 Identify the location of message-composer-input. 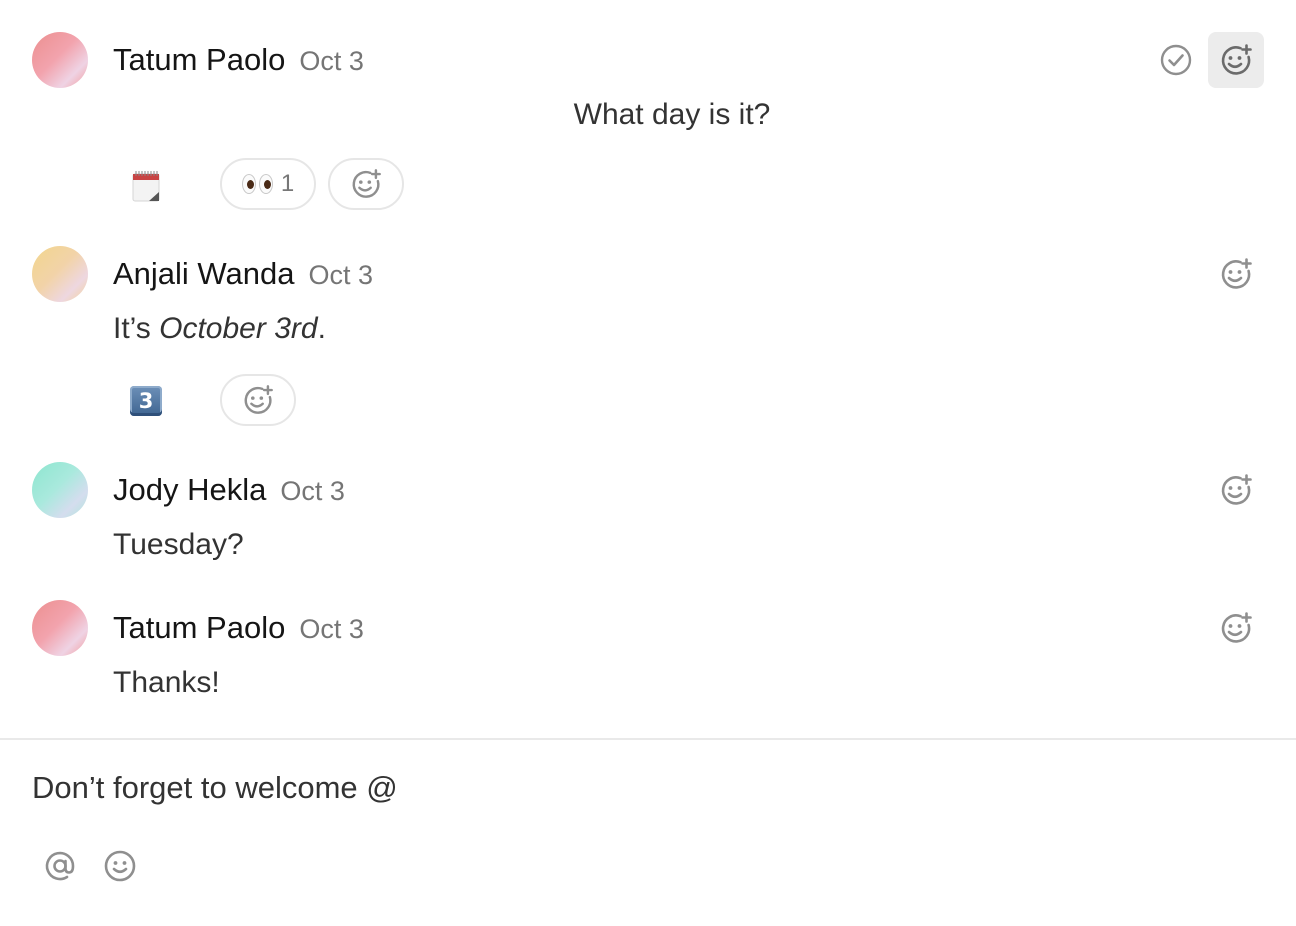
(648, 788).